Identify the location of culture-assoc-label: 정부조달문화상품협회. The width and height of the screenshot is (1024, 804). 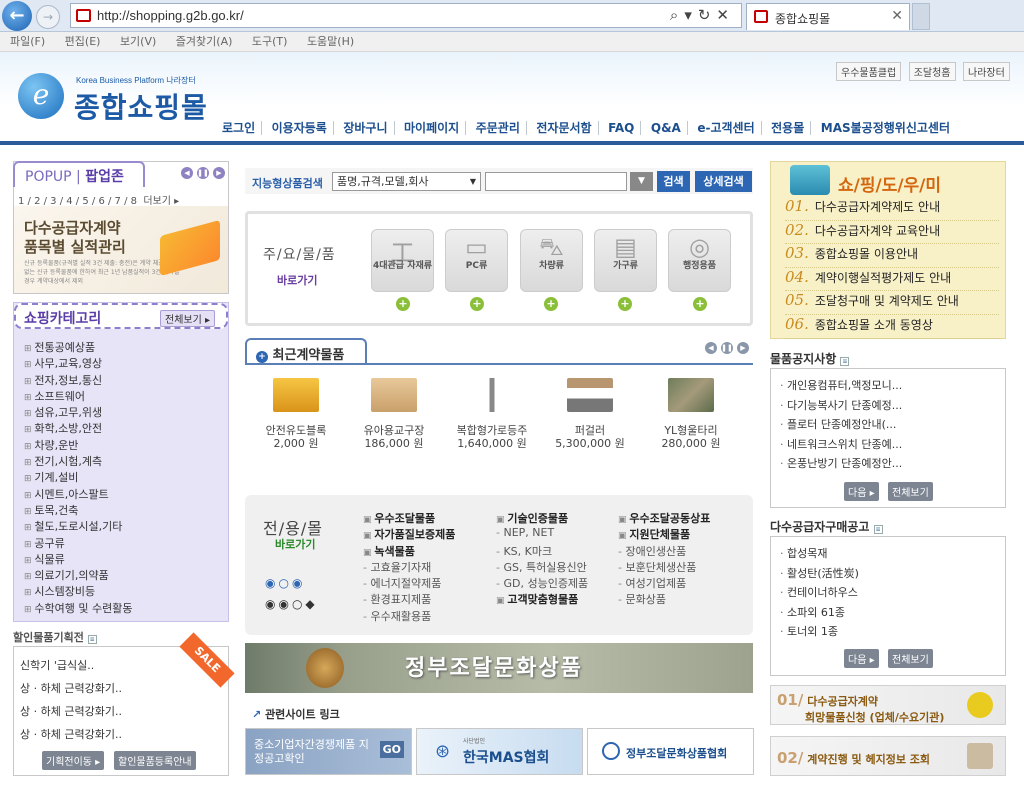
(676, 753).